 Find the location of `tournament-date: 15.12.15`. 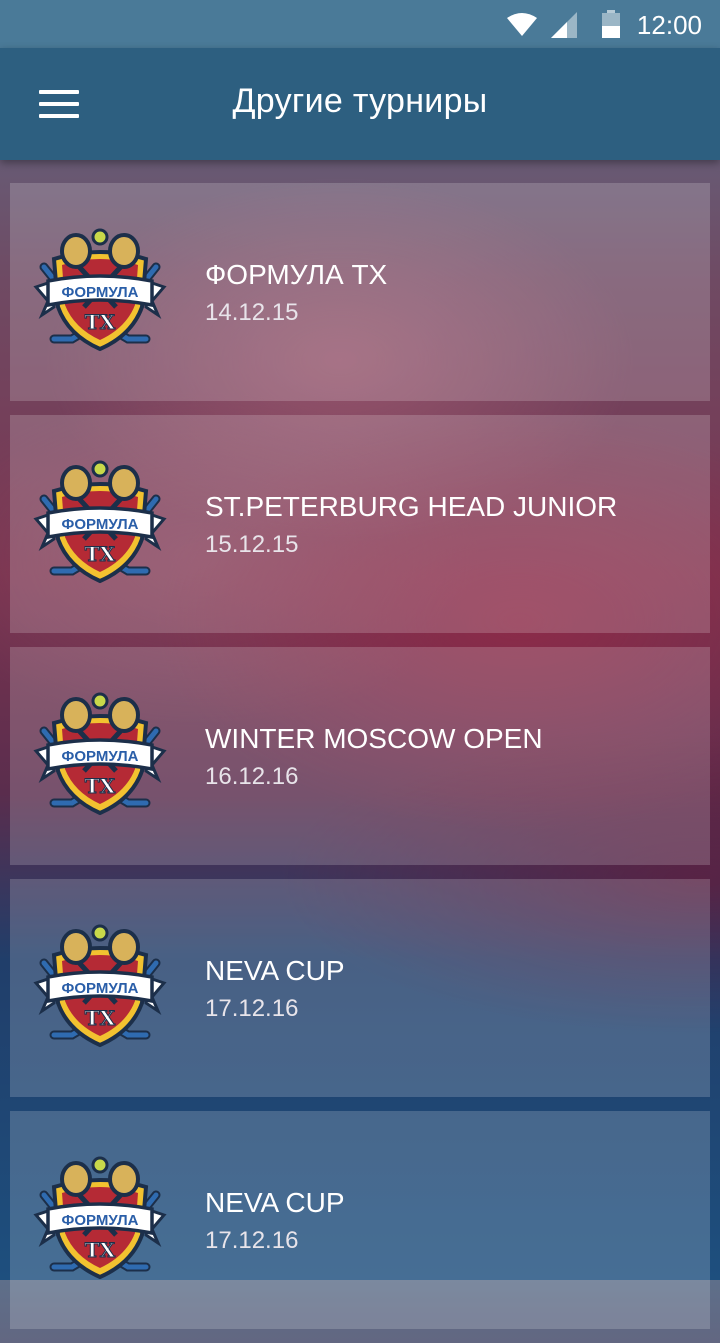

tournament-date: 15.12.15 is located at coordinates (252, 544).